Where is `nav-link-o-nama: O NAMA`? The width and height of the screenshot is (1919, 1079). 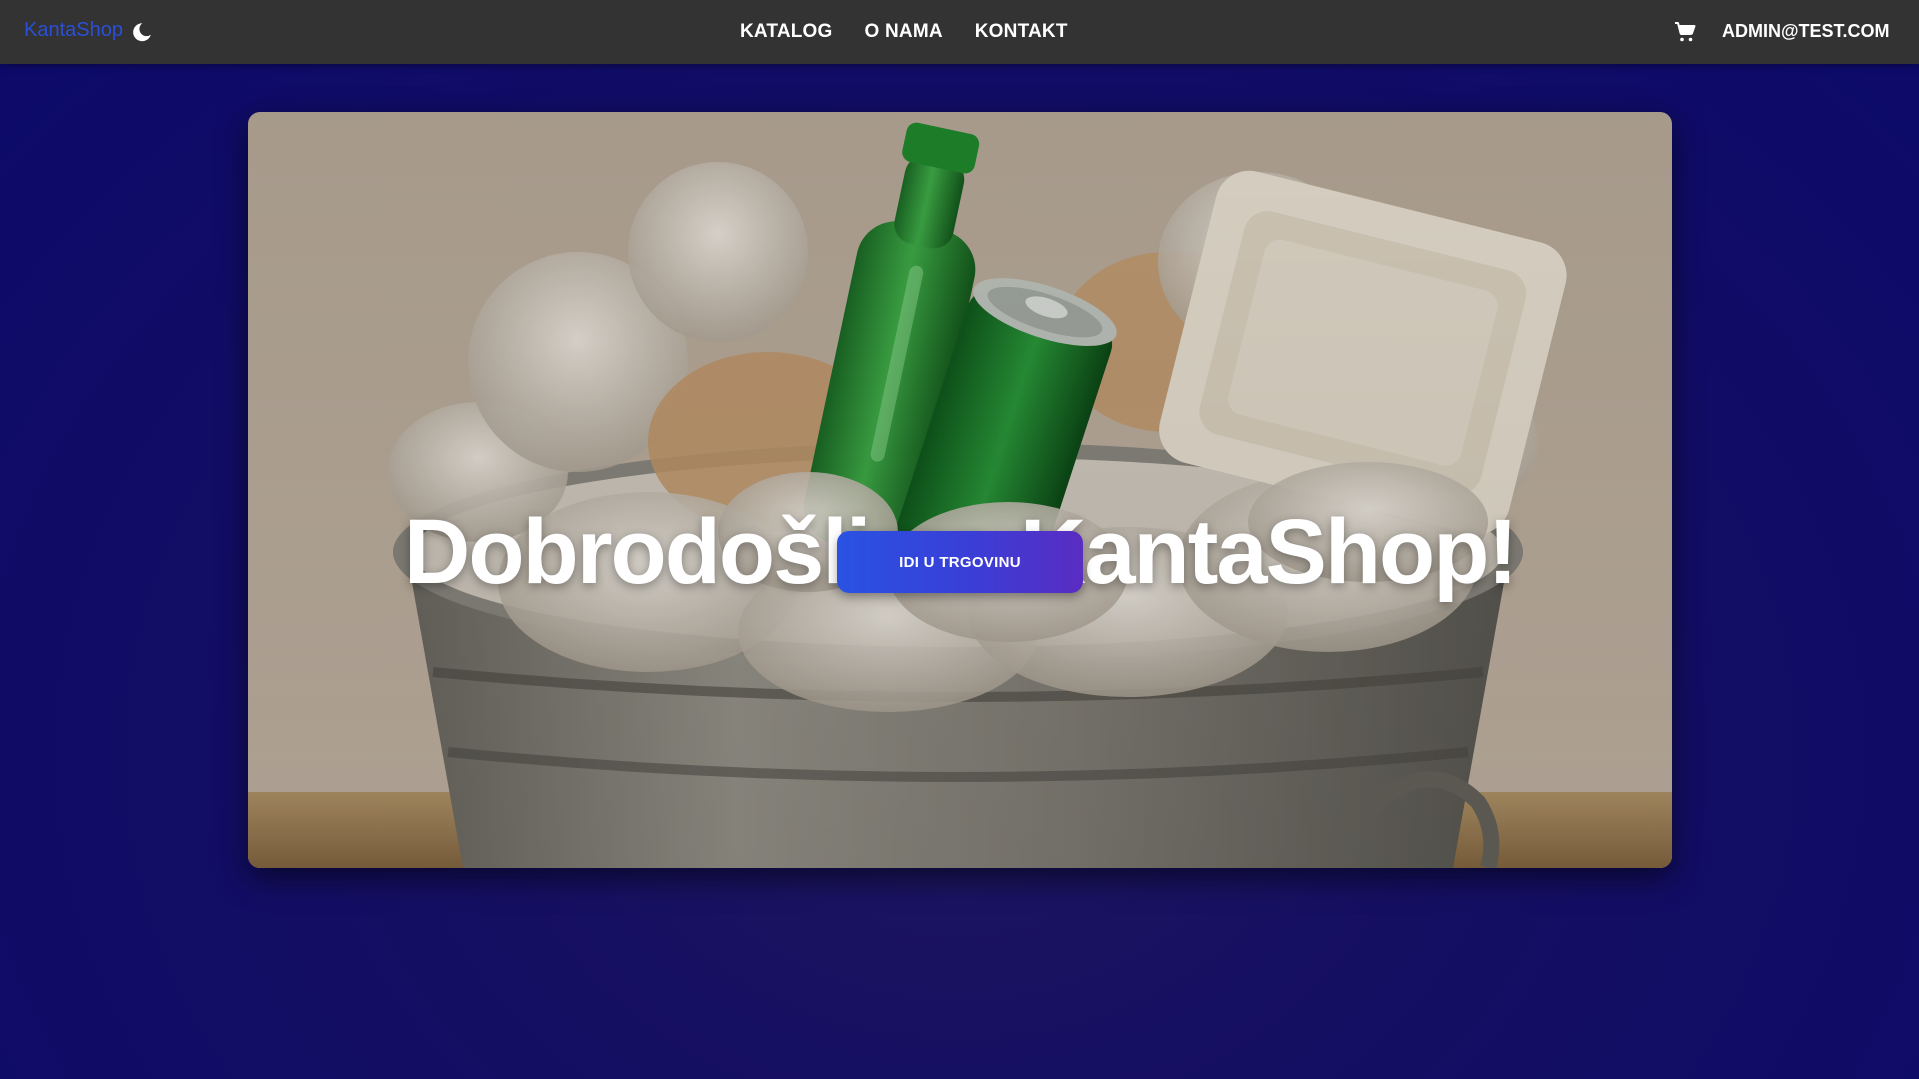 nav-link-o-nama: O NAMA is located at coordinates (904, 32).